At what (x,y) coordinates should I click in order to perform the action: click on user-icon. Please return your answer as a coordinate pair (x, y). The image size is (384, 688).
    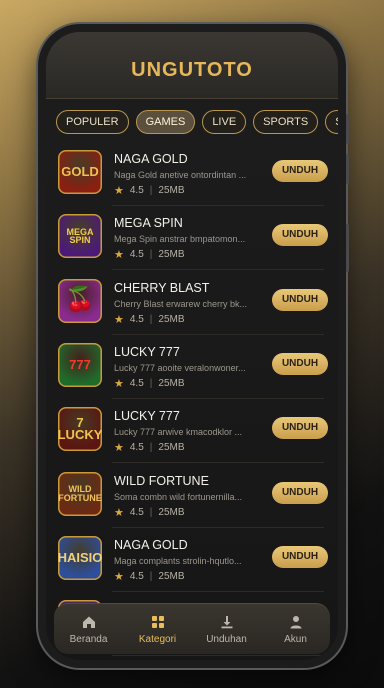
    Looking at the image, I should click on (295, 621).